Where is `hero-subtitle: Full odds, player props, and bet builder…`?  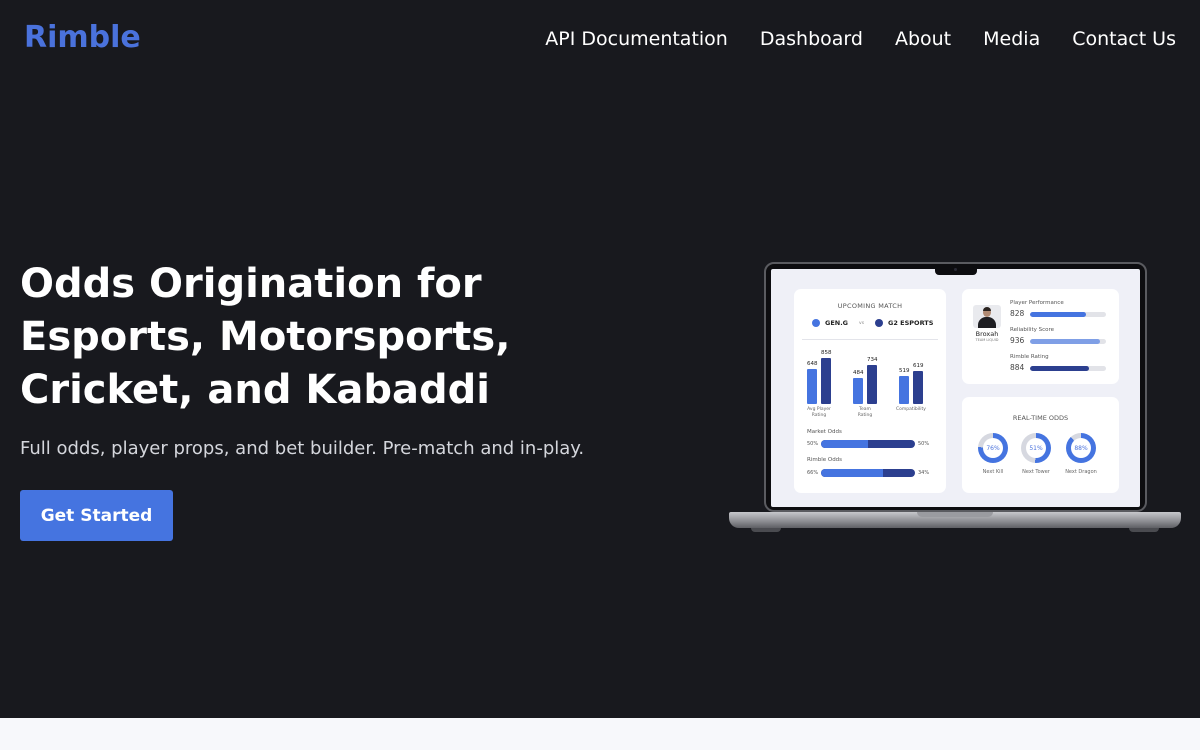
hero-subtitle: Full odds, player props, and bet builder… is located at coordinates (302, 448).